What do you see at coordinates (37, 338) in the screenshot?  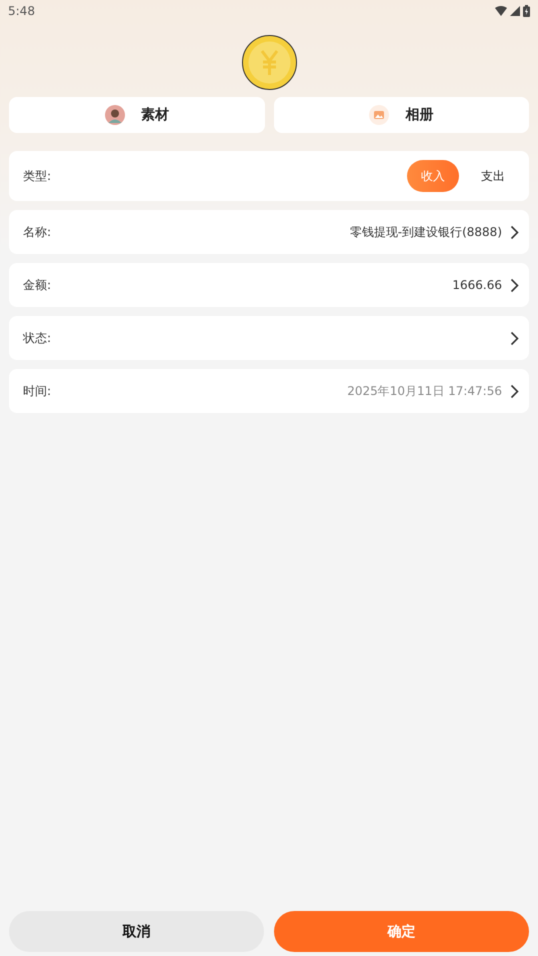 I see `field-label: 状态:` at bounding box center [37, 338].